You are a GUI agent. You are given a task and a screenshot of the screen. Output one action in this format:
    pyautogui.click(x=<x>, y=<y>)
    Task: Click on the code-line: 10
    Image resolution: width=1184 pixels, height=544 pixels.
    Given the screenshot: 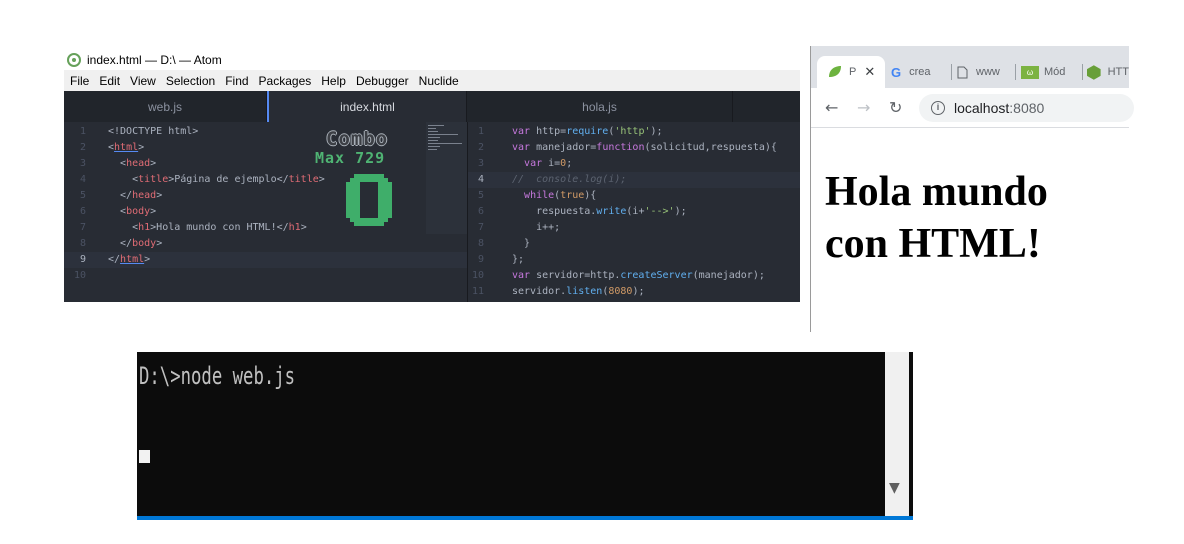 What is the action you would take?
    pyautogui.click(x=79, y=275)
    